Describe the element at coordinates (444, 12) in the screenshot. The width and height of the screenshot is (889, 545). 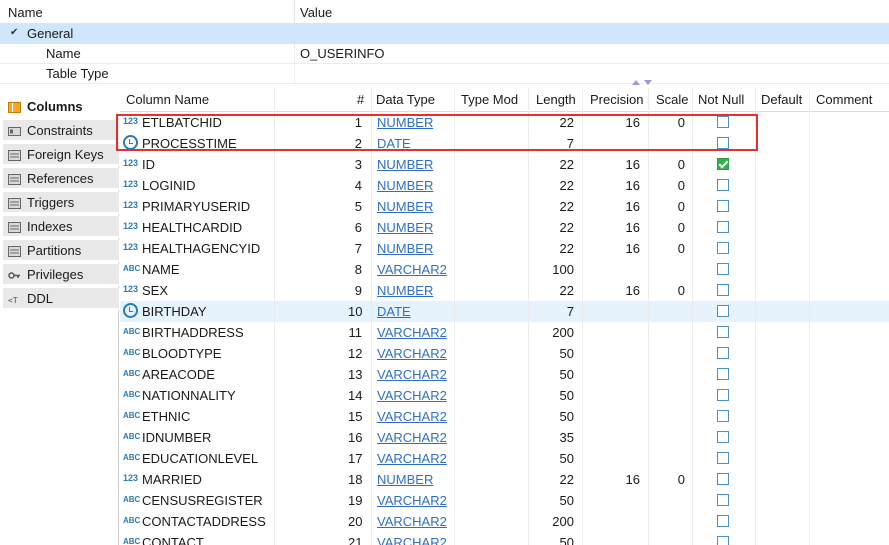
I see `properties-header: Name Value` at that location.